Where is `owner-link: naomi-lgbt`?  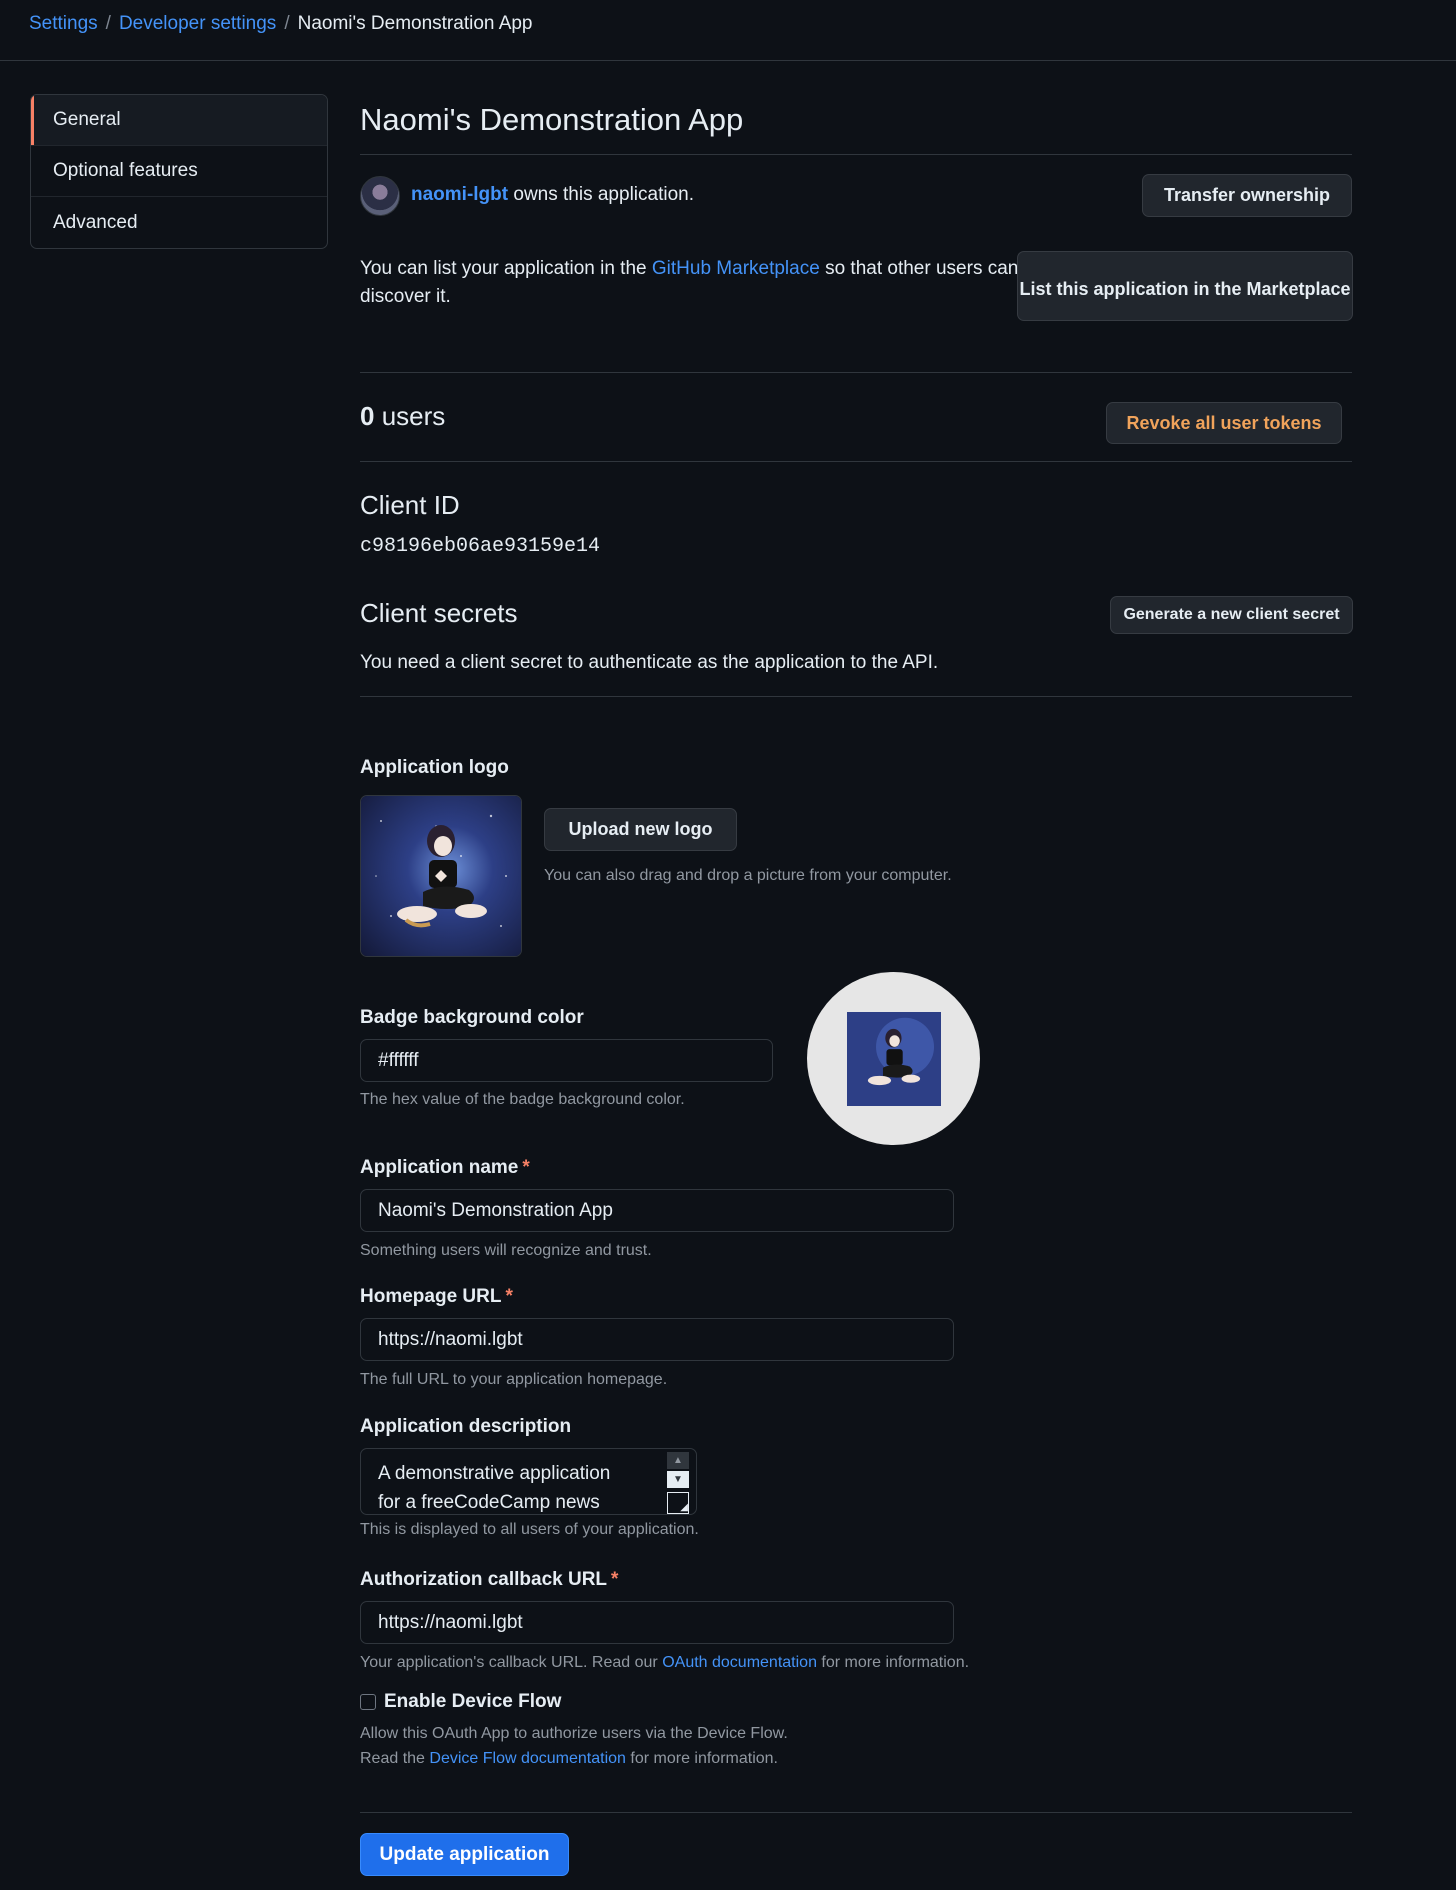 owner-link: naomi-lgbt is located at coordinates (459, 194).